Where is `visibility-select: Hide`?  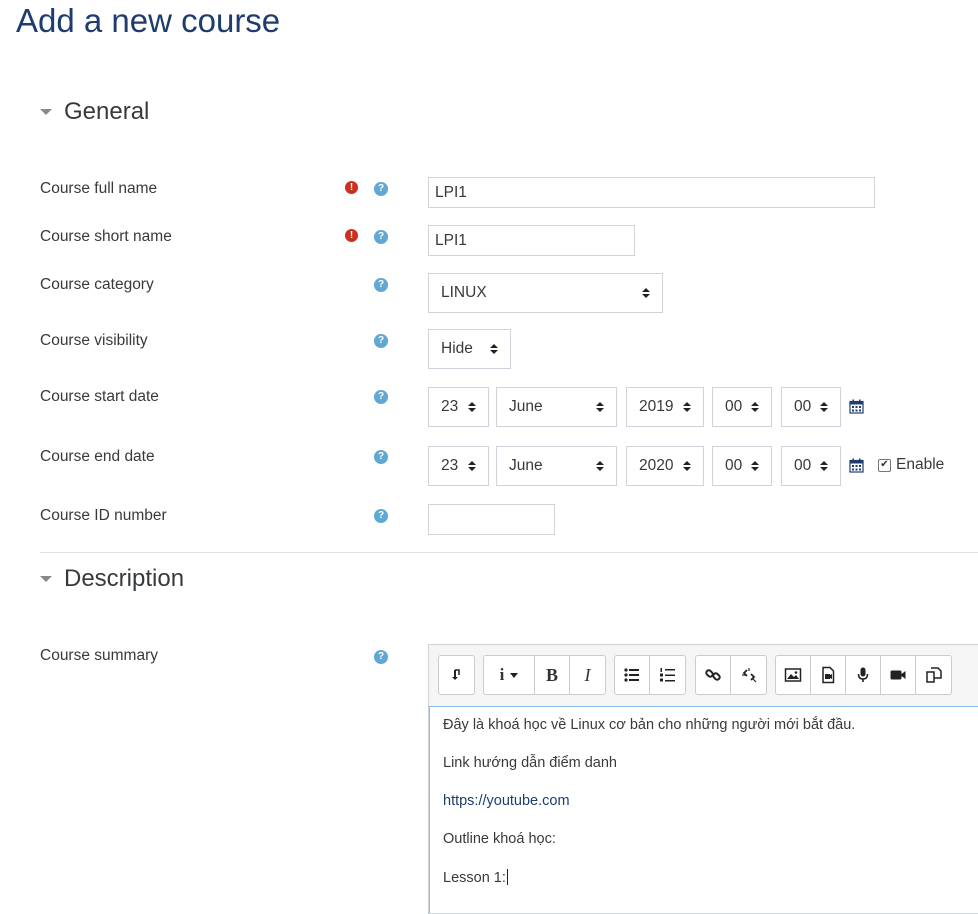 visibility-select: Hide is located at coordinates (469, 349).